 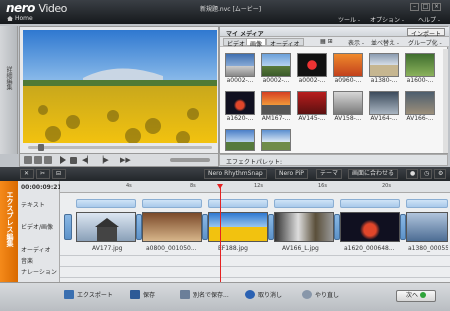 I want to click on ruler-tick: 4s, so click(x=129, y=186).